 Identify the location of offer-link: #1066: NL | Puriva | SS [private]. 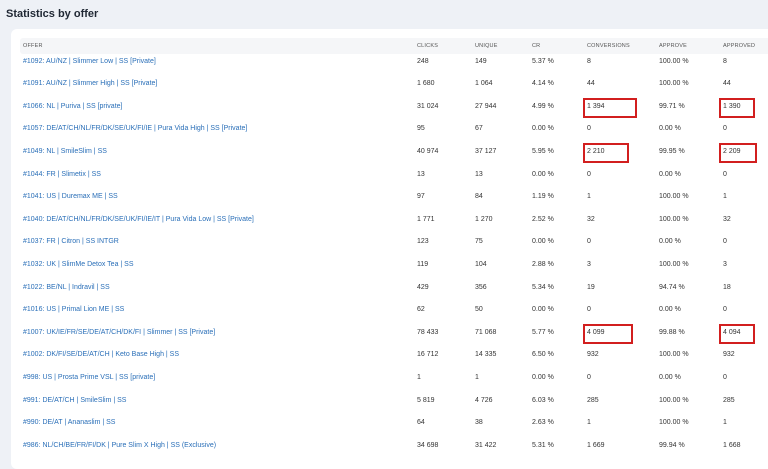
(72, 106).